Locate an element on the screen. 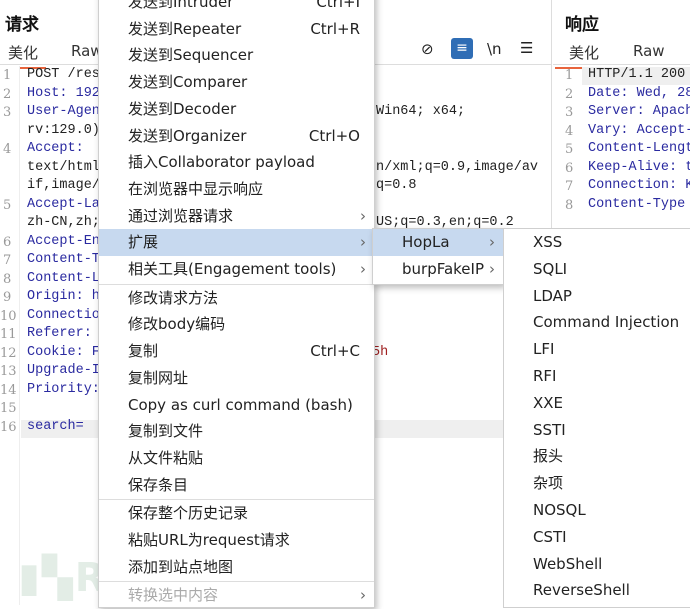 Image resolution: width=690 pixels, height=609 pixels. menu-item-label: 保存整个历史记录 is located at coordinates (188, 513).